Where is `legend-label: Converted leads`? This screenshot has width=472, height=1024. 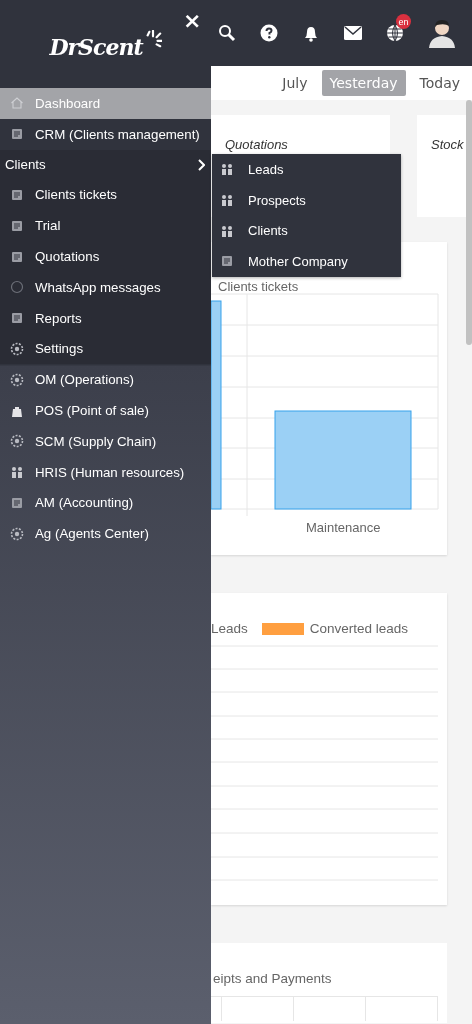
legend-label: Converted leads is located at coordinates (359, 628).